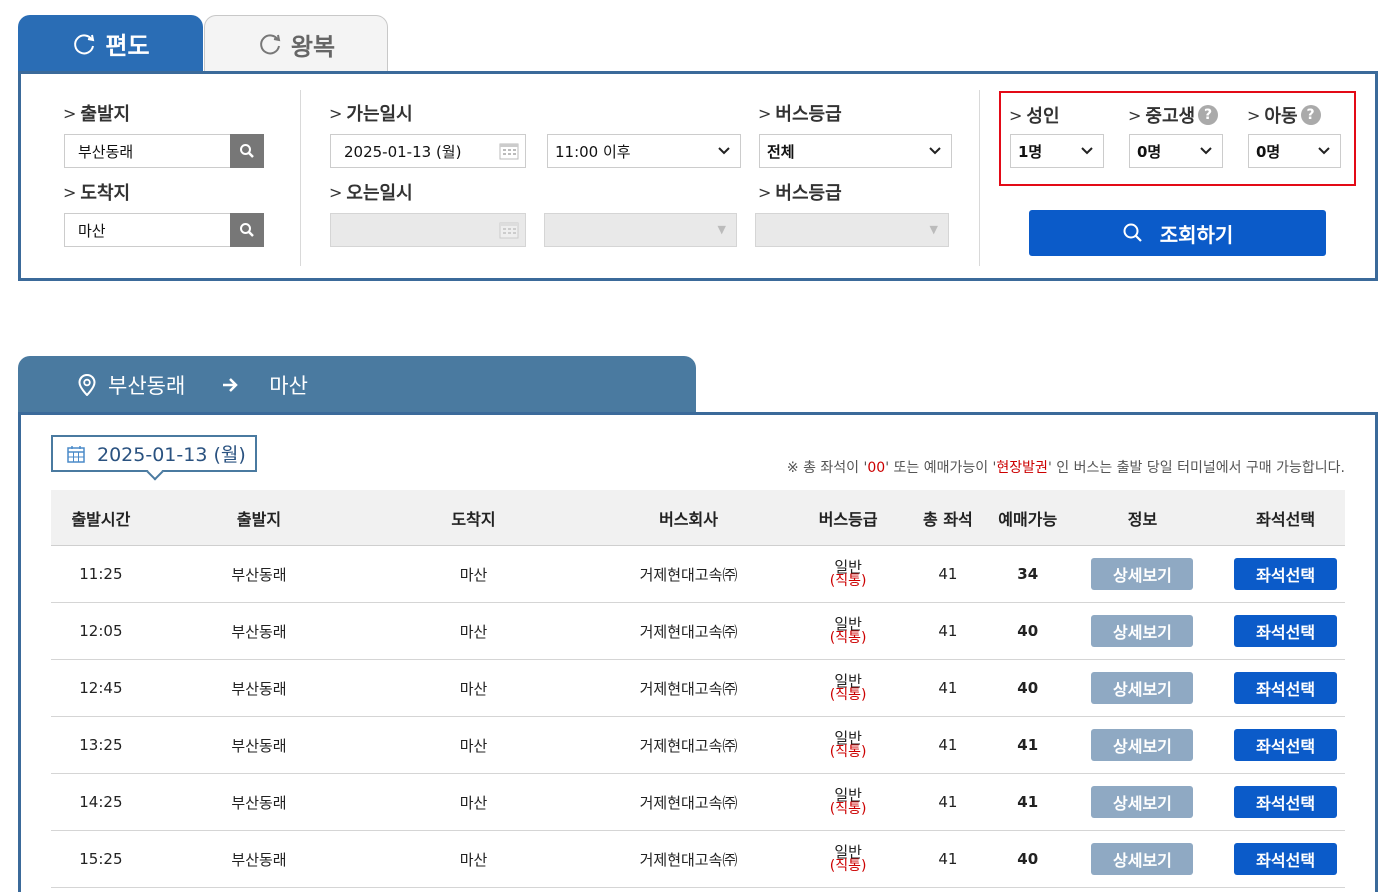  I want to click on header-bus-grade: 버스등급, so click(848, 519).